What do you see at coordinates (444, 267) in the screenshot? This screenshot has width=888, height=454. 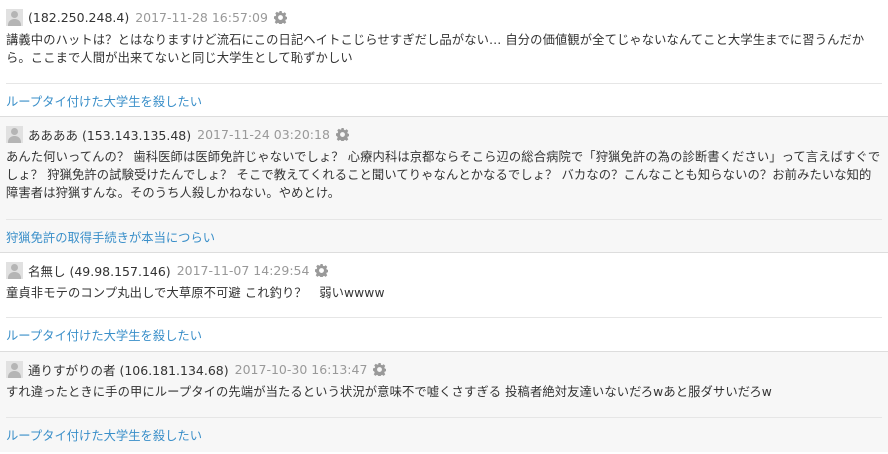 I see `comment-header: 名無し (49.98.157.146) 2017-11-07 14:29:54` at bounding box center [444, 267].